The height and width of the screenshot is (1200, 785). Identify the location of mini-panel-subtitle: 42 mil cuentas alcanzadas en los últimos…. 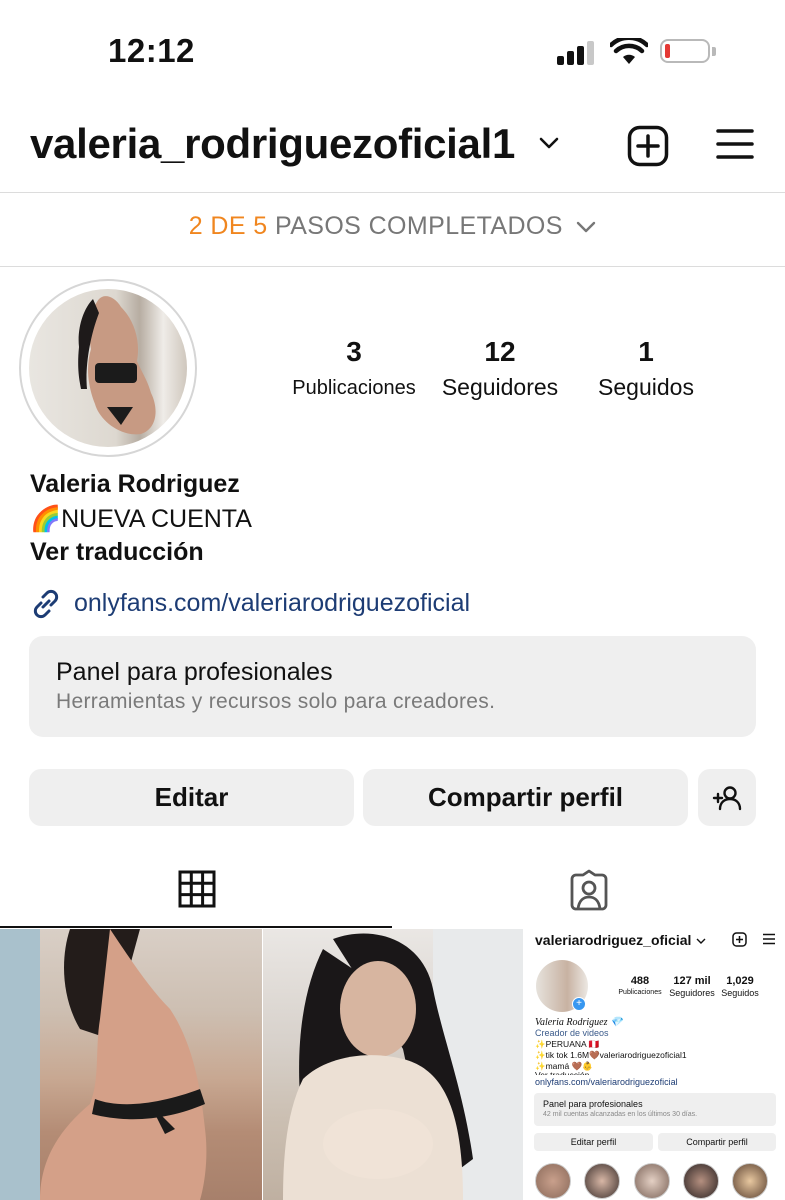
(620, 1114).